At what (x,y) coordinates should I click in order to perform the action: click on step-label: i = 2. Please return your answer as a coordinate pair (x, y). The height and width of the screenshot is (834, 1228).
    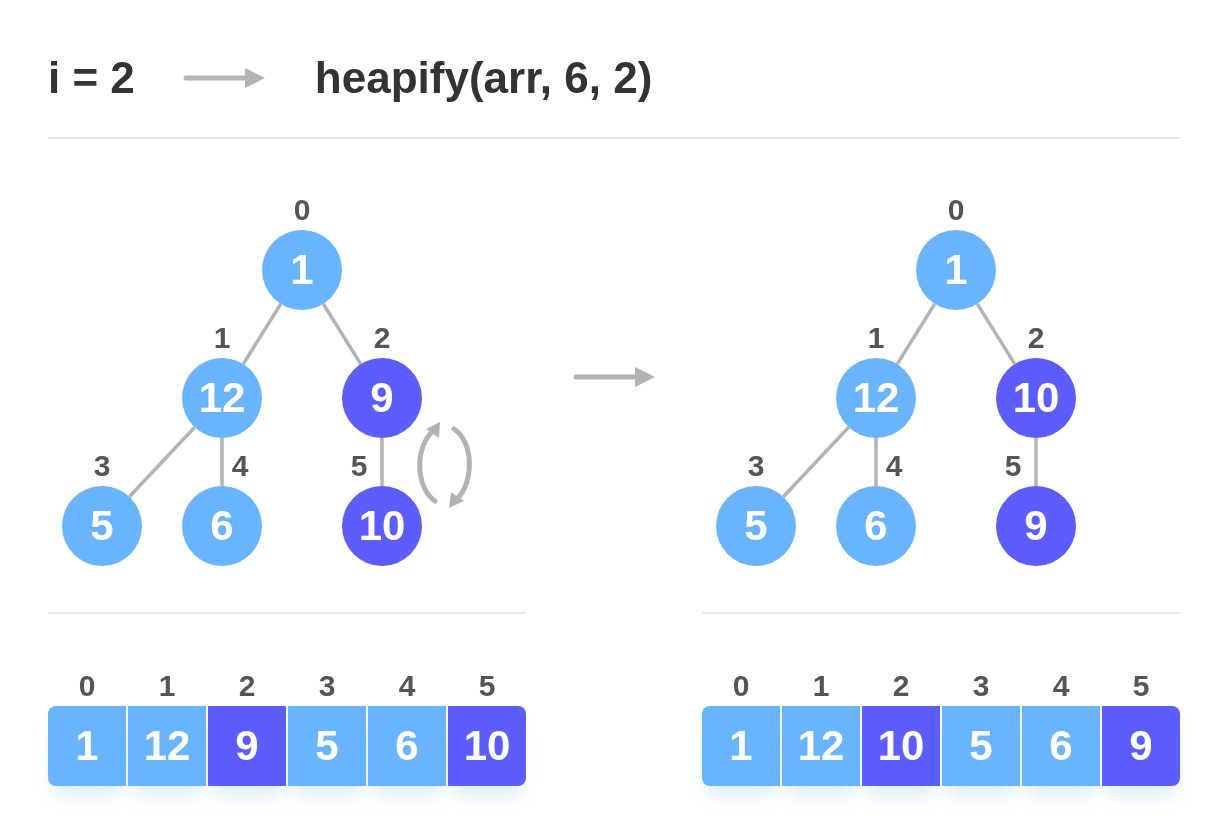
    Looking at the image, I should click on (91, 78).